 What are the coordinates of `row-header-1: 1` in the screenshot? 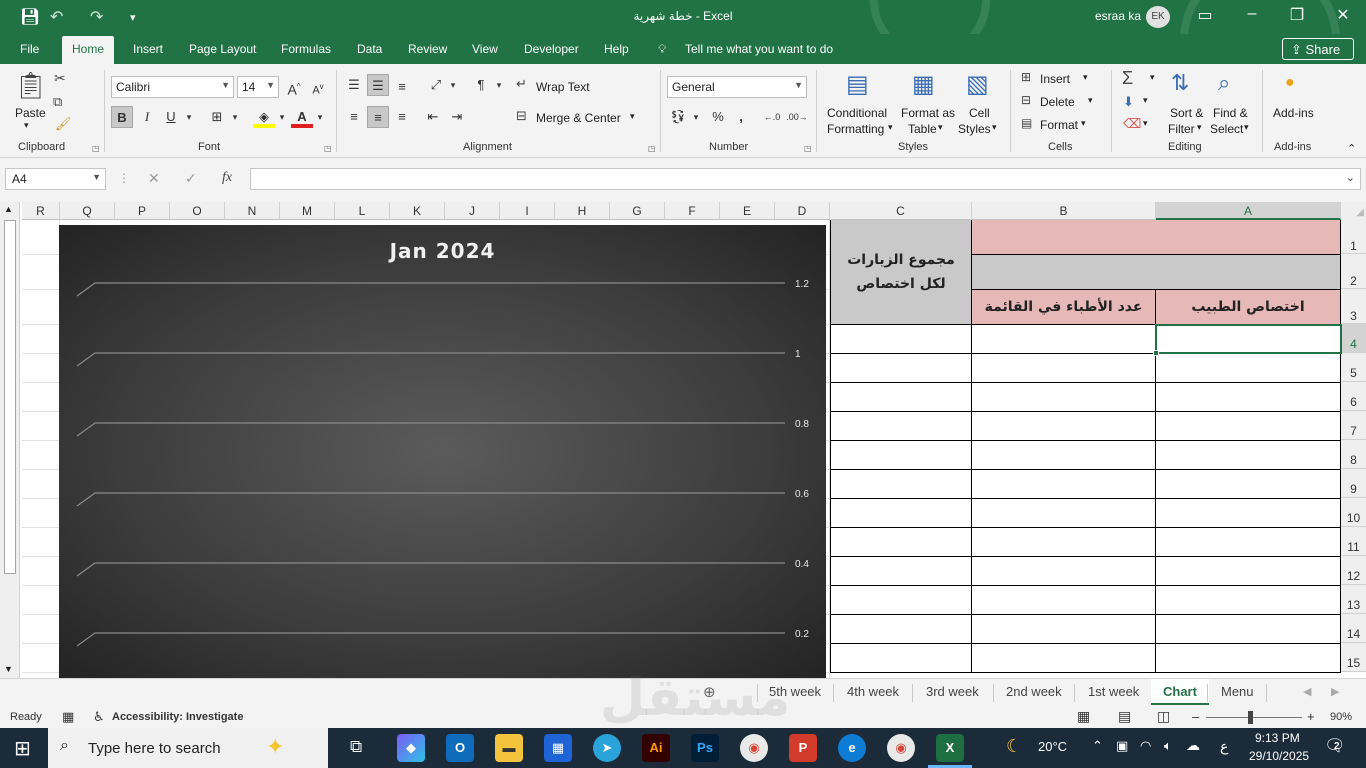 It's located at (1353, 237).